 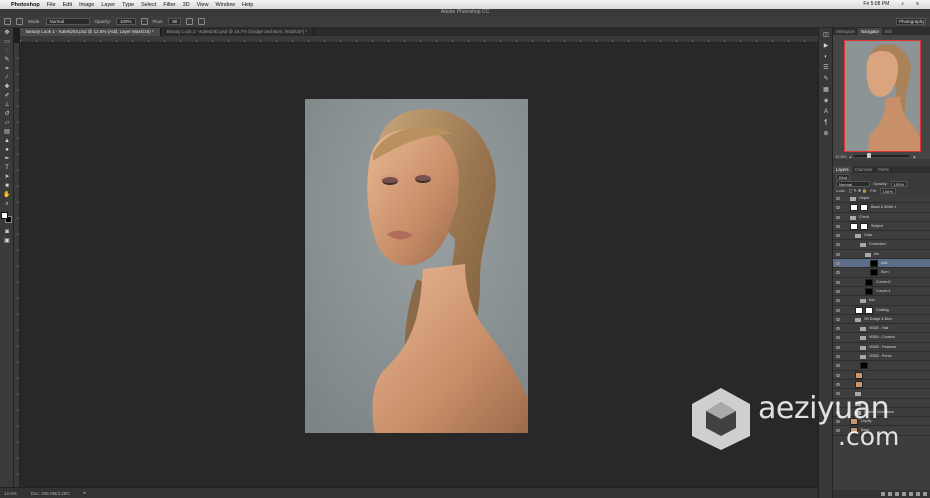 What do you see at coordinates (826, 90) in the screenshot?
I see `swatches-icon: ▦` at bounding box center [826, 90].